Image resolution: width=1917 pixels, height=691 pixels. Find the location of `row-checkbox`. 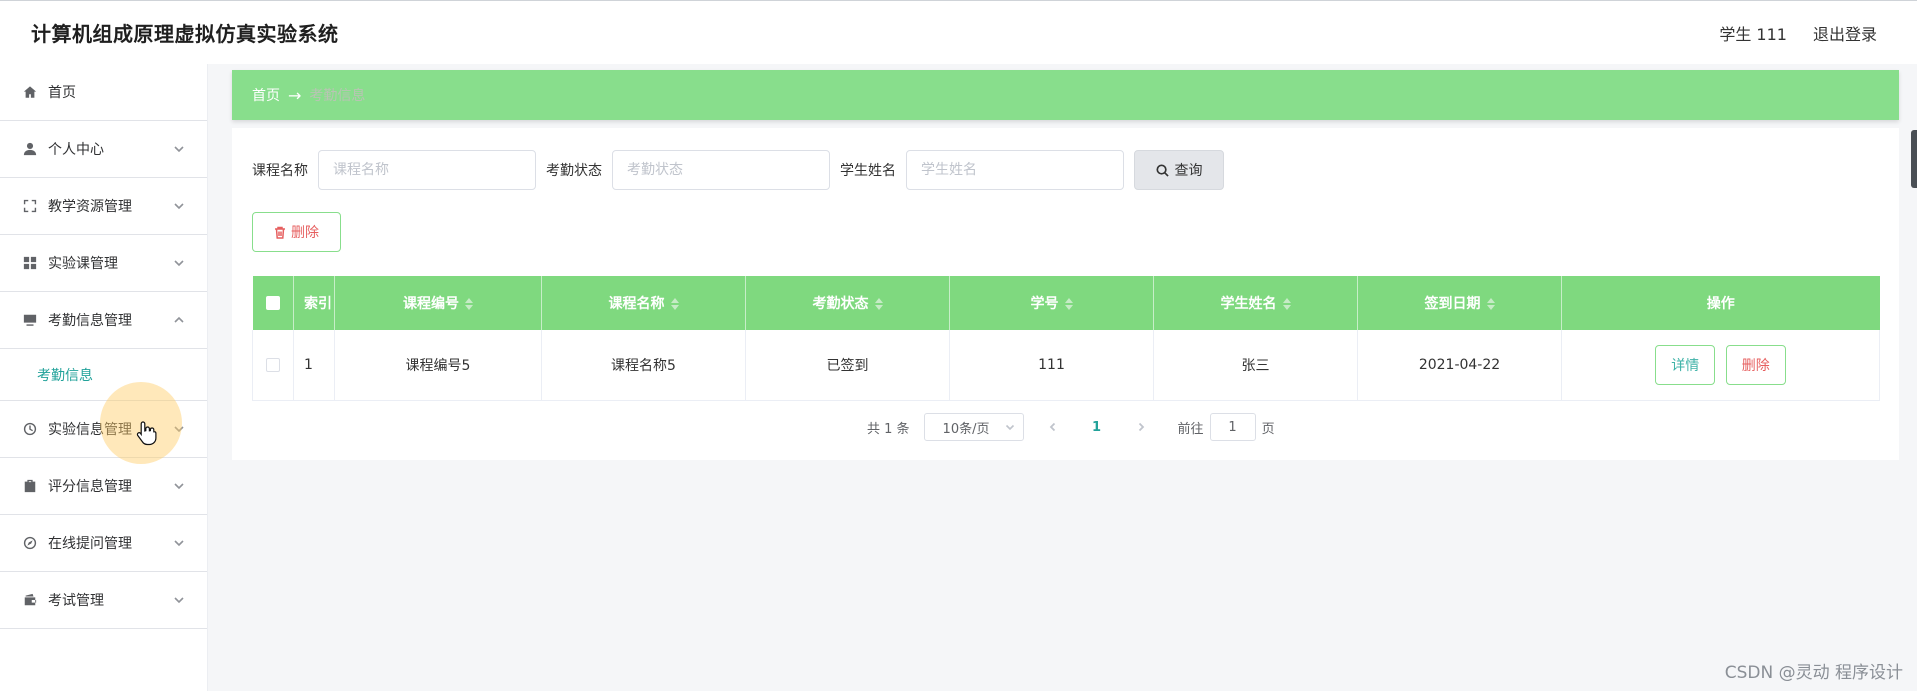

row-checkbox is located at coordinates (273, 364).